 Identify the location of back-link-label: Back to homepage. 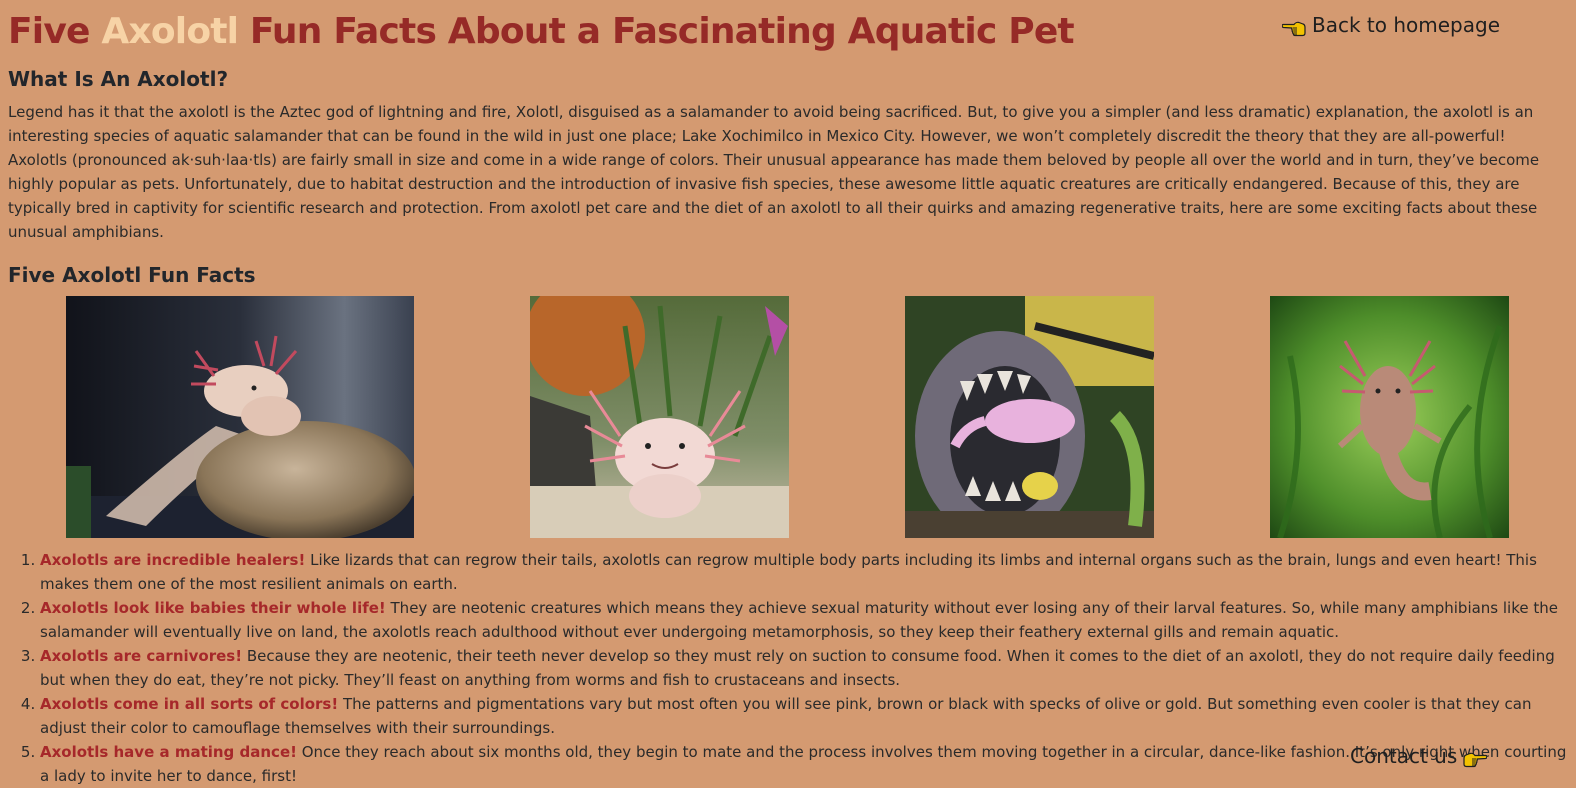
(1406, 25).